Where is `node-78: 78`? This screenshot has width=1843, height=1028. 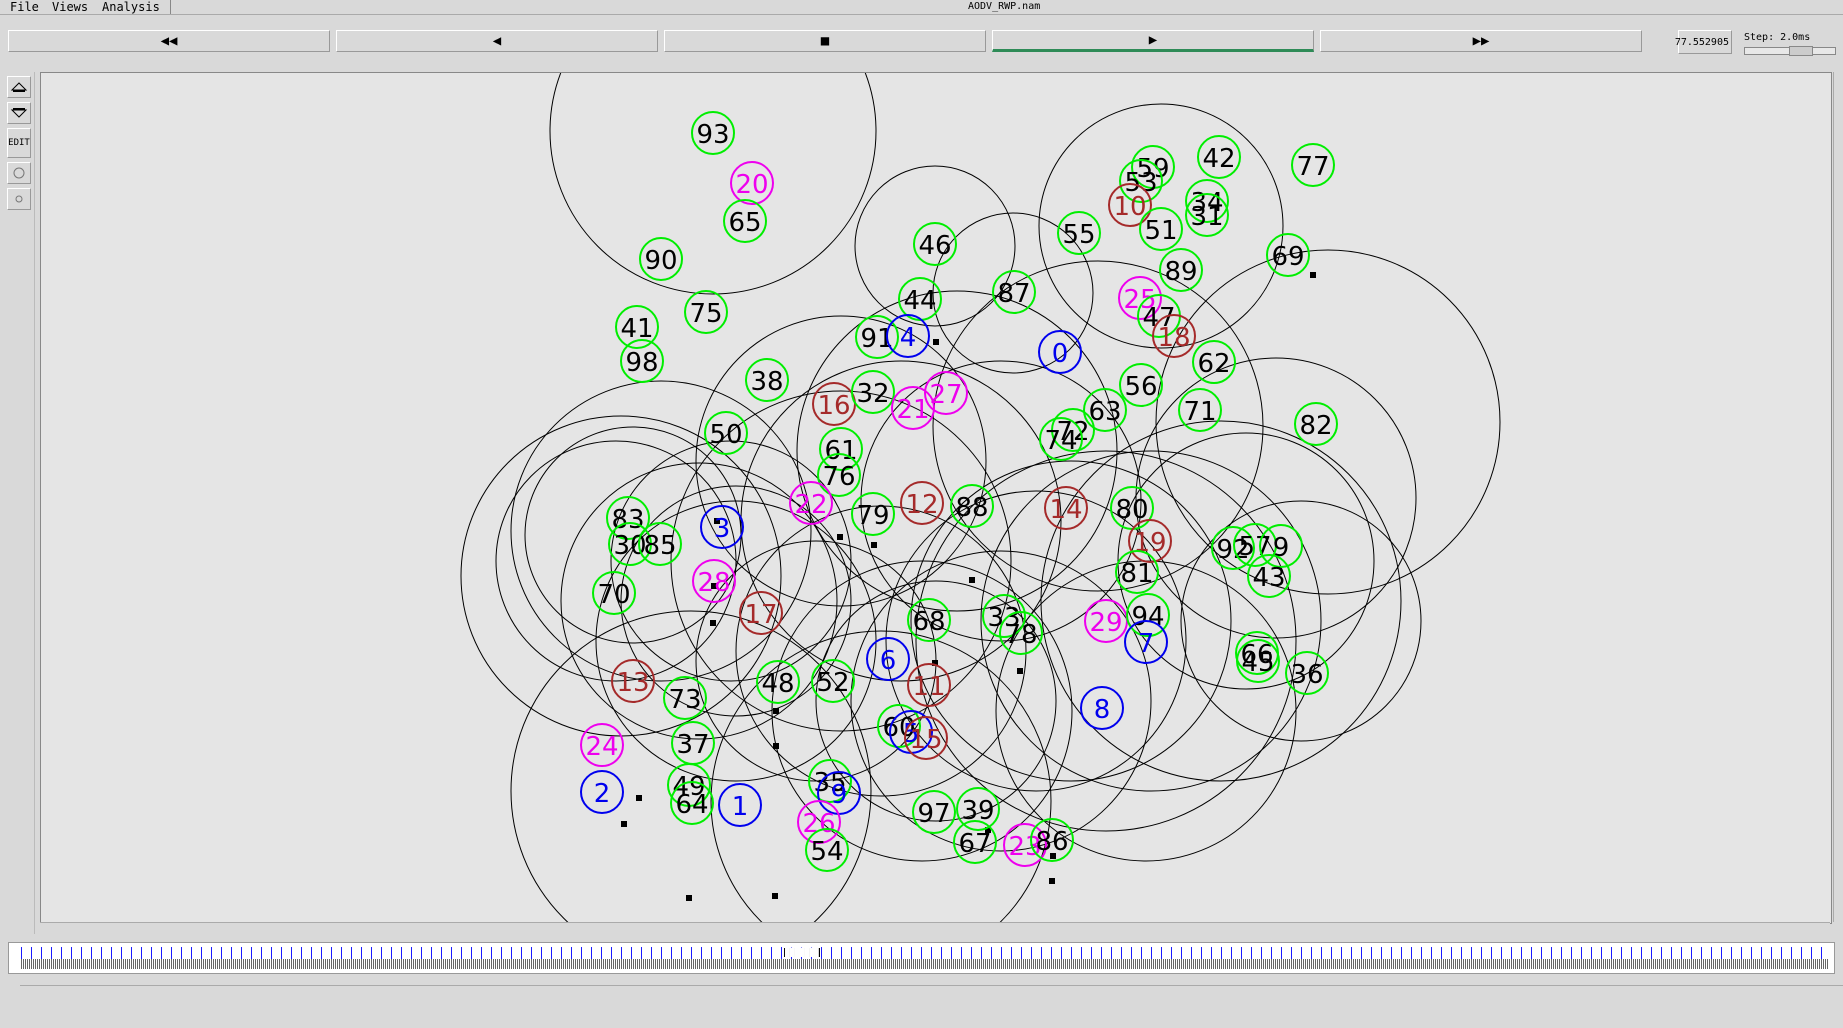
node-78: 78 is located at coordinates (1021, 633).